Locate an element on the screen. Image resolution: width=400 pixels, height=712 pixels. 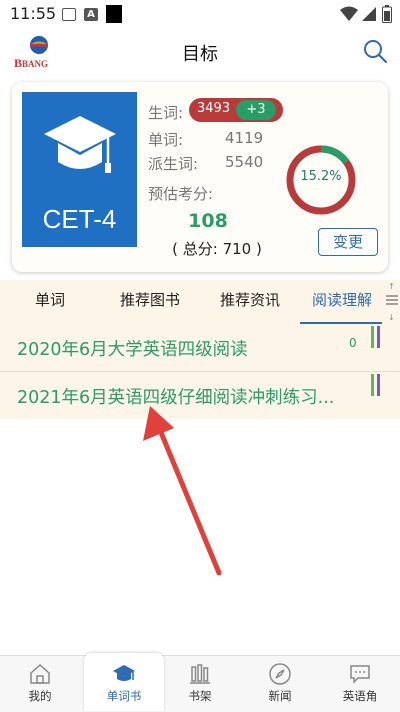
nav-label: 我的 is located at coordinates (40, 696).